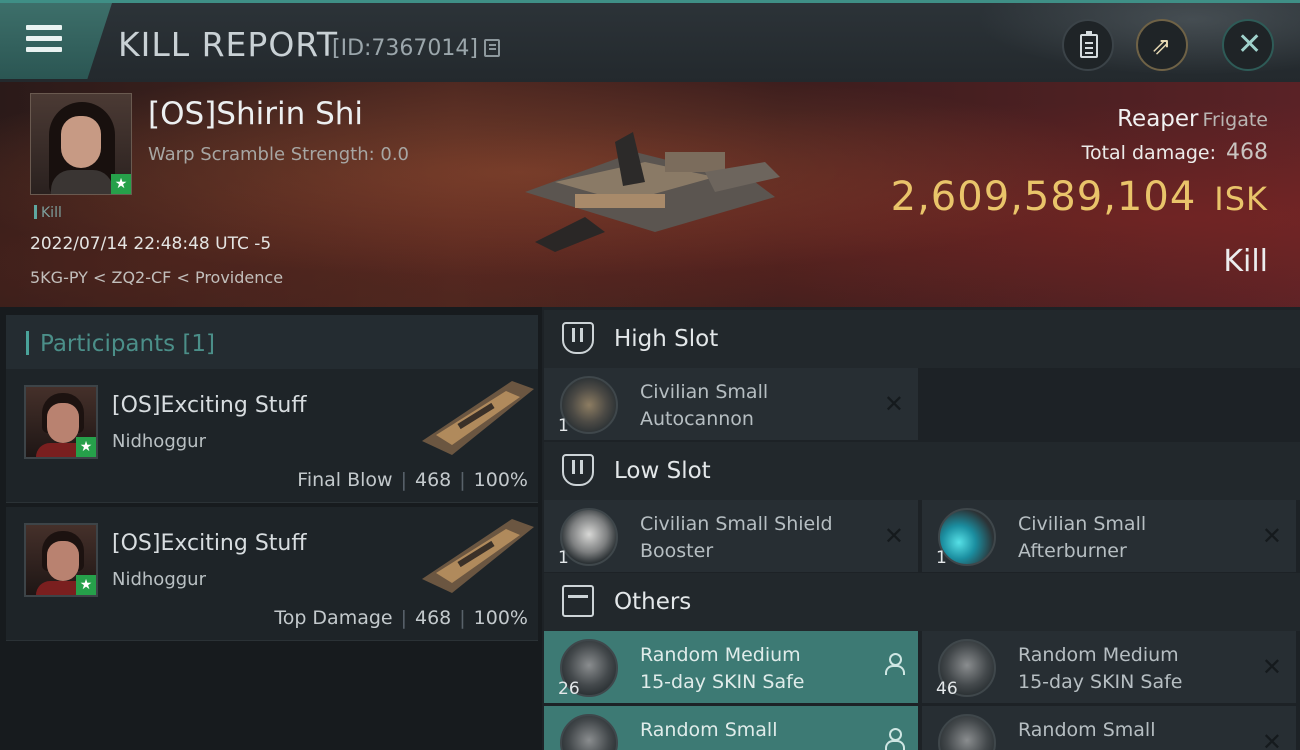  Describe the element at coordinates (492, 48) in the screenshot. I see `copy-icon` at that location.